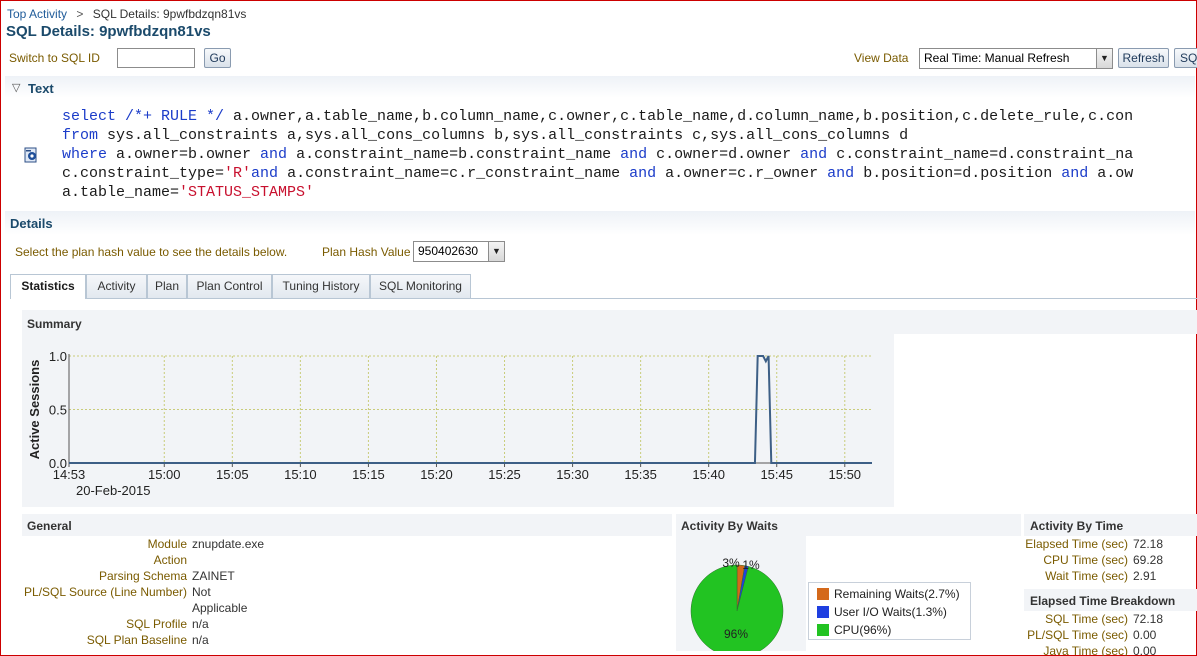 The image size is (1197, 656). What do you see at coordinates (170, 560) in the screenshot?
I see `general-row-label: Action` at bounding box center [170, 560].